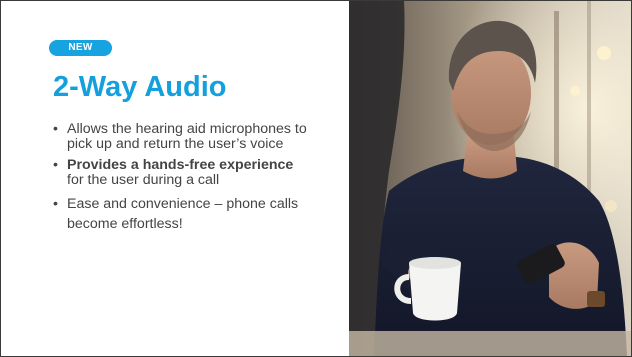 This screenshot has height=357, width=632. What do you see at coordinates (80, 48) in the screenshot?
I see `new-badge: NEW` at bounding box center [80, 48].